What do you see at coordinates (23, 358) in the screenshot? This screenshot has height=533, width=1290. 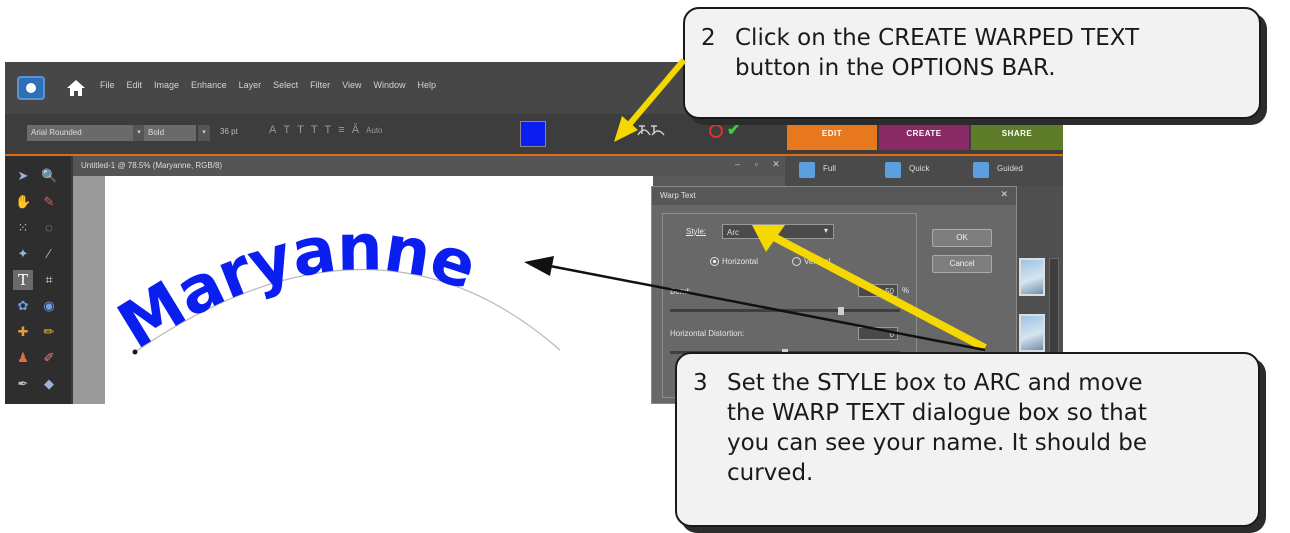 I see `eraser-tool-icon: ♟` at bounding box center [23, 358].